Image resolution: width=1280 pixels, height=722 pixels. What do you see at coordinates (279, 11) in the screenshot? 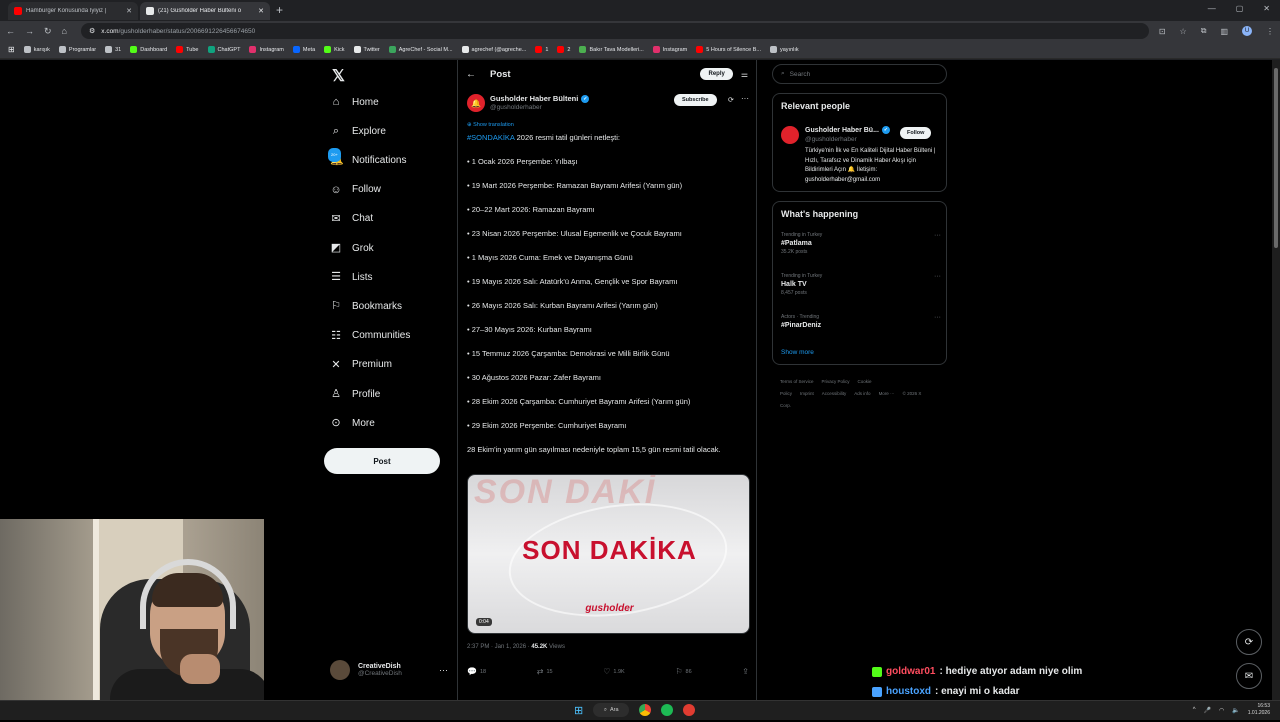
I see `new-tab-icon: +` at bounding box center [279, 11].